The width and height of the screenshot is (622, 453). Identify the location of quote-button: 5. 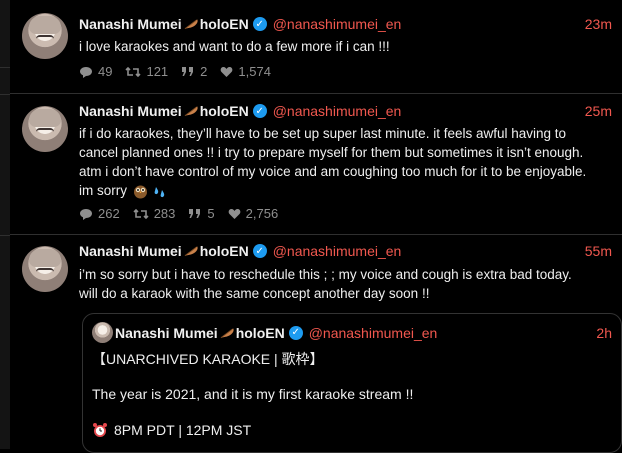
(201, 213).